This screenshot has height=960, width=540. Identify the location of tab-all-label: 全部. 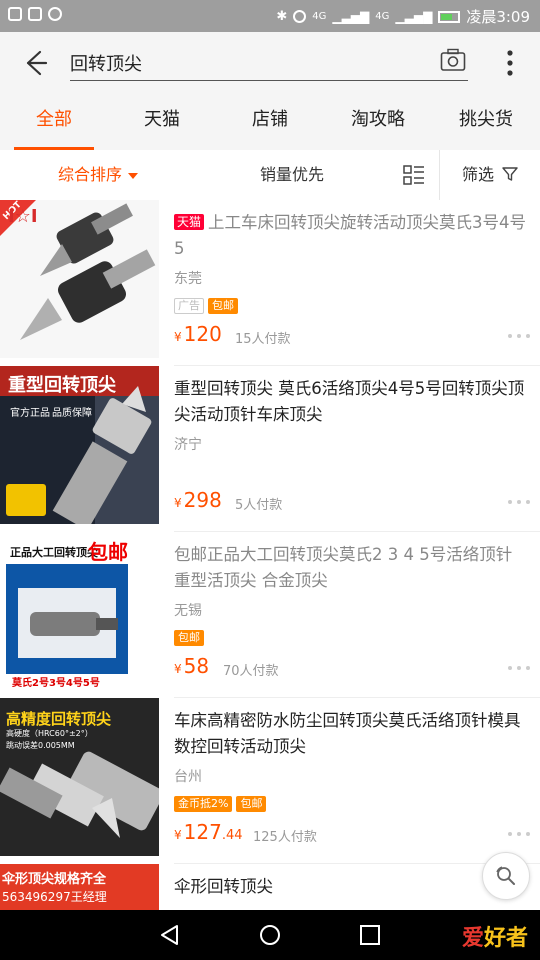
(54, 119).